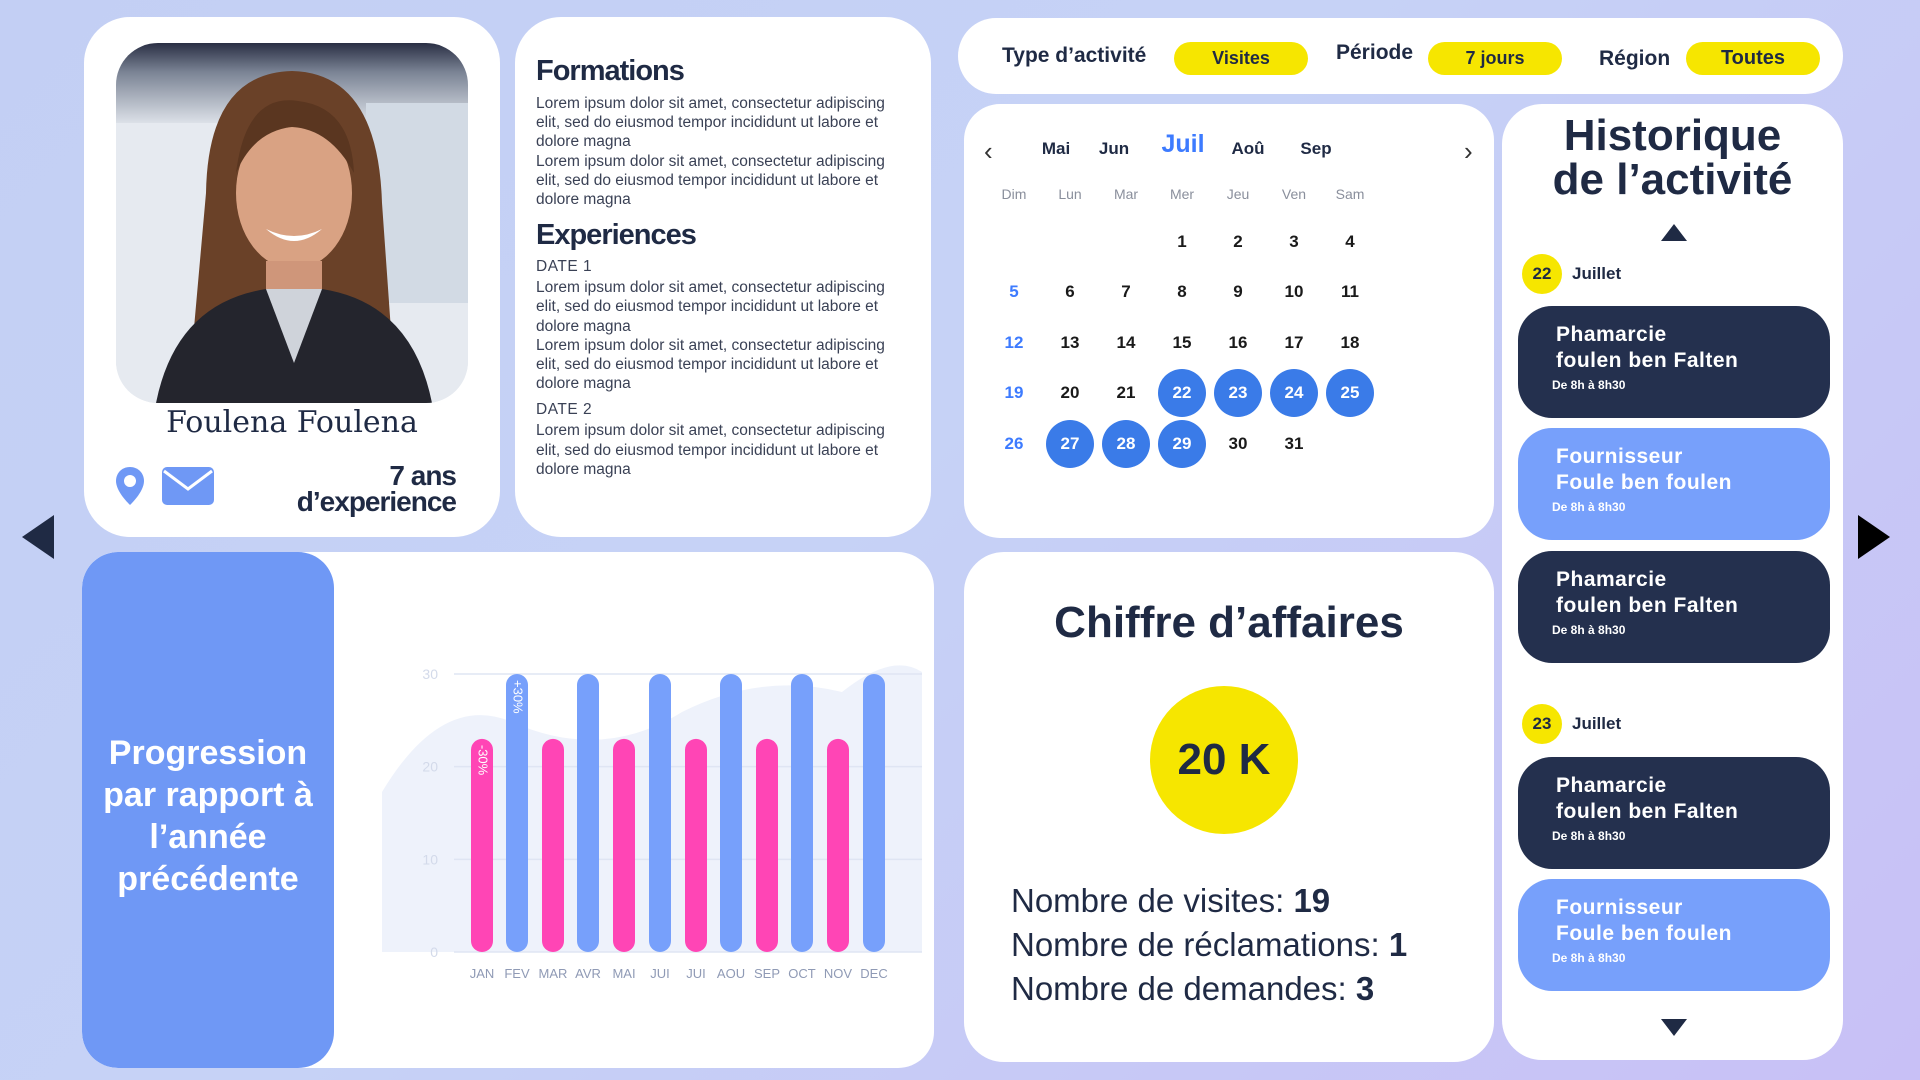 The image size is (1920, 1080). Describe the element at coordinates (1182, 144) in the screenshot. I see `calendar-month-tab: Juil` at that location.